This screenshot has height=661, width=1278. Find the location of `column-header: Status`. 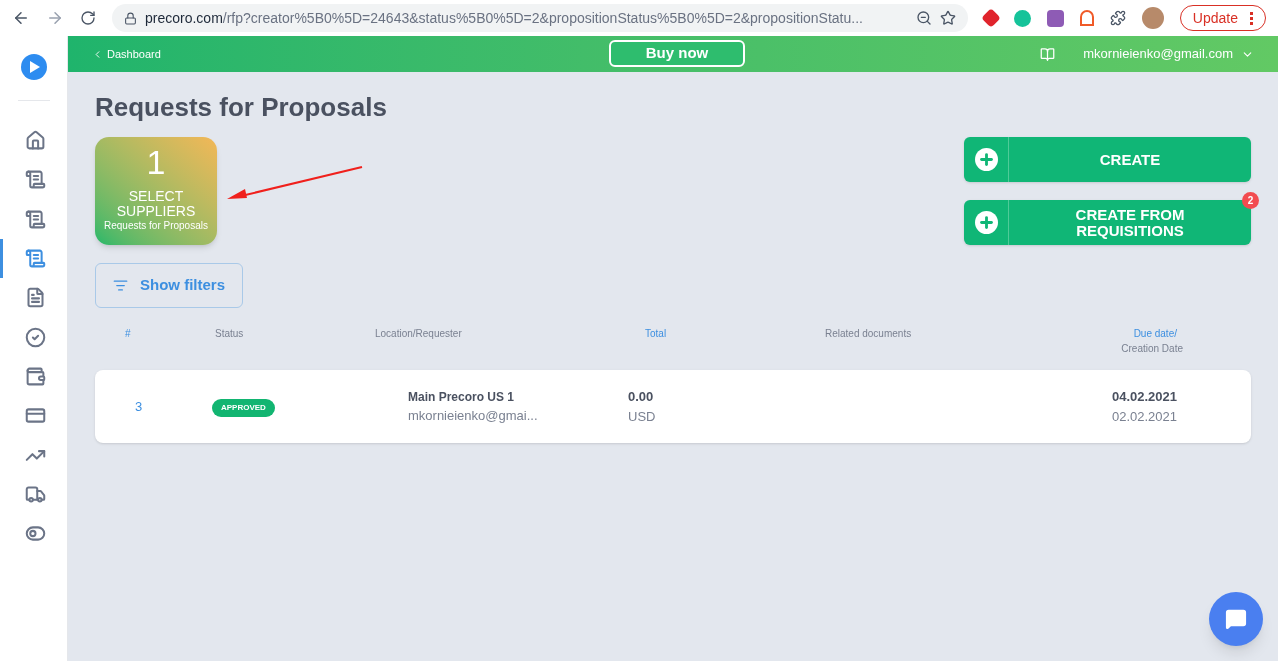

column-header: Status is located at coordinates (230, 334).